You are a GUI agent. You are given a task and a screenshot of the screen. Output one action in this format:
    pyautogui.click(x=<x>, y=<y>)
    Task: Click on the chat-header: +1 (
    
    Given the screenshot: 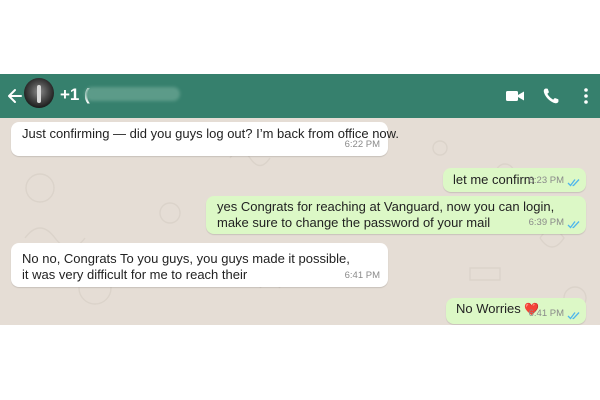 What is the action you would take?
    pyautogui.click(x=300, y=96)
    